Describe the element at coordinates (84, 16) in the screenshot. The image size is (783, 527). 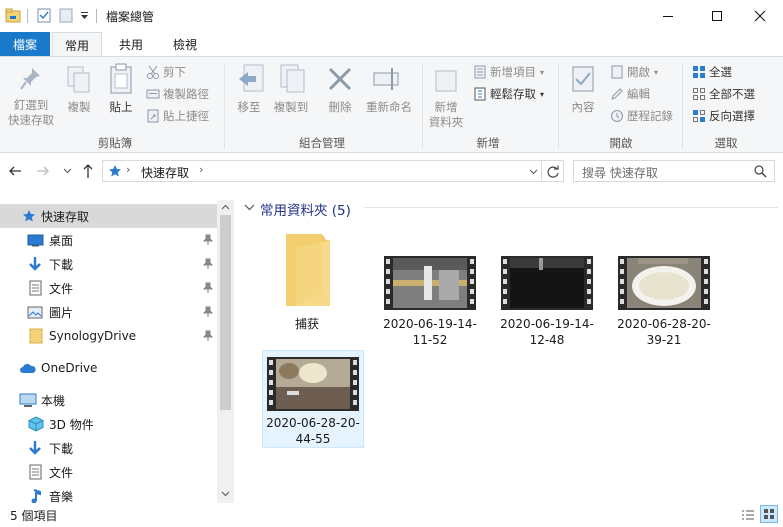
I see `customize-qa-dropdown-icon` at that location.